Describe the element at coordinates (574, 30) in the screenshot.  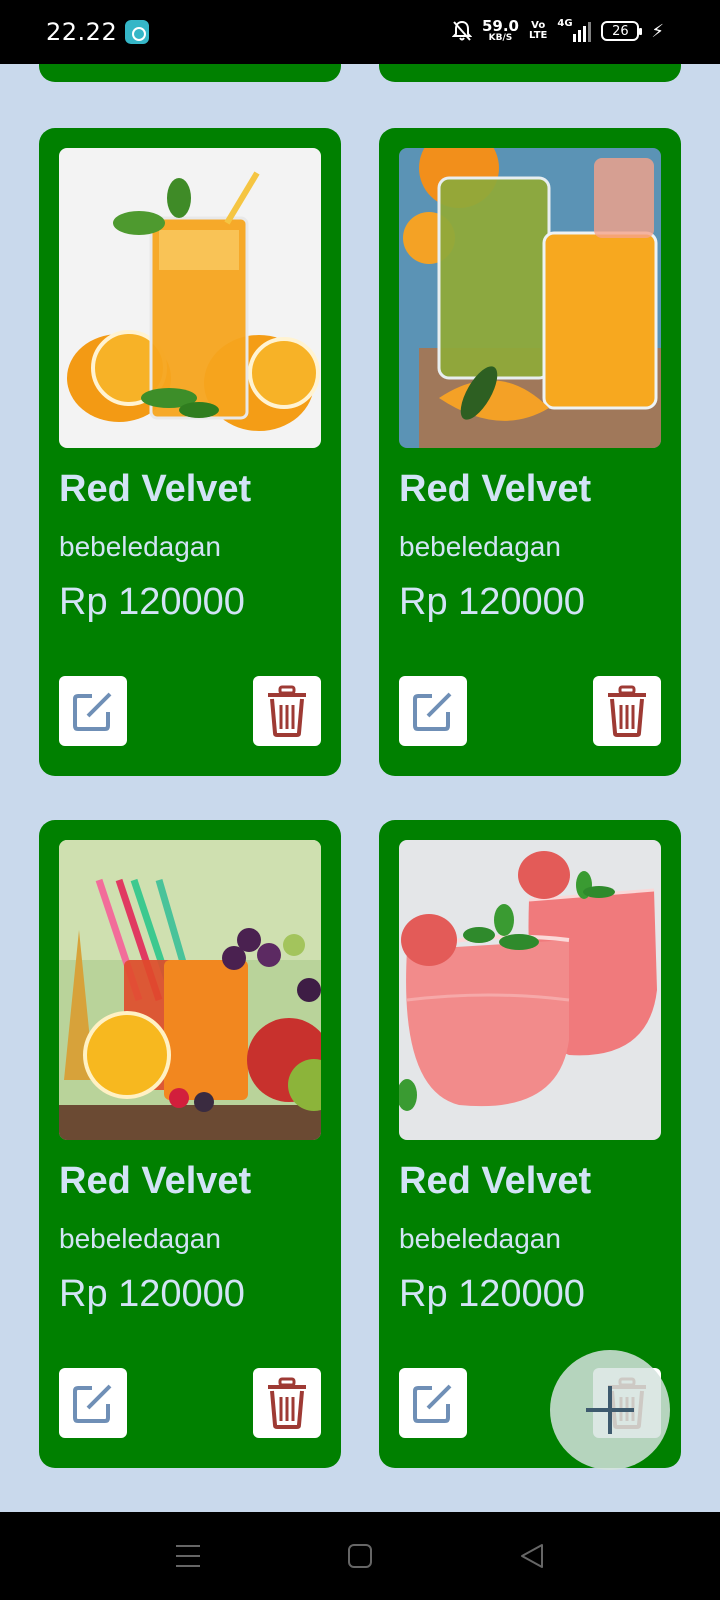
I see `signal-icon: 4G` at that location.